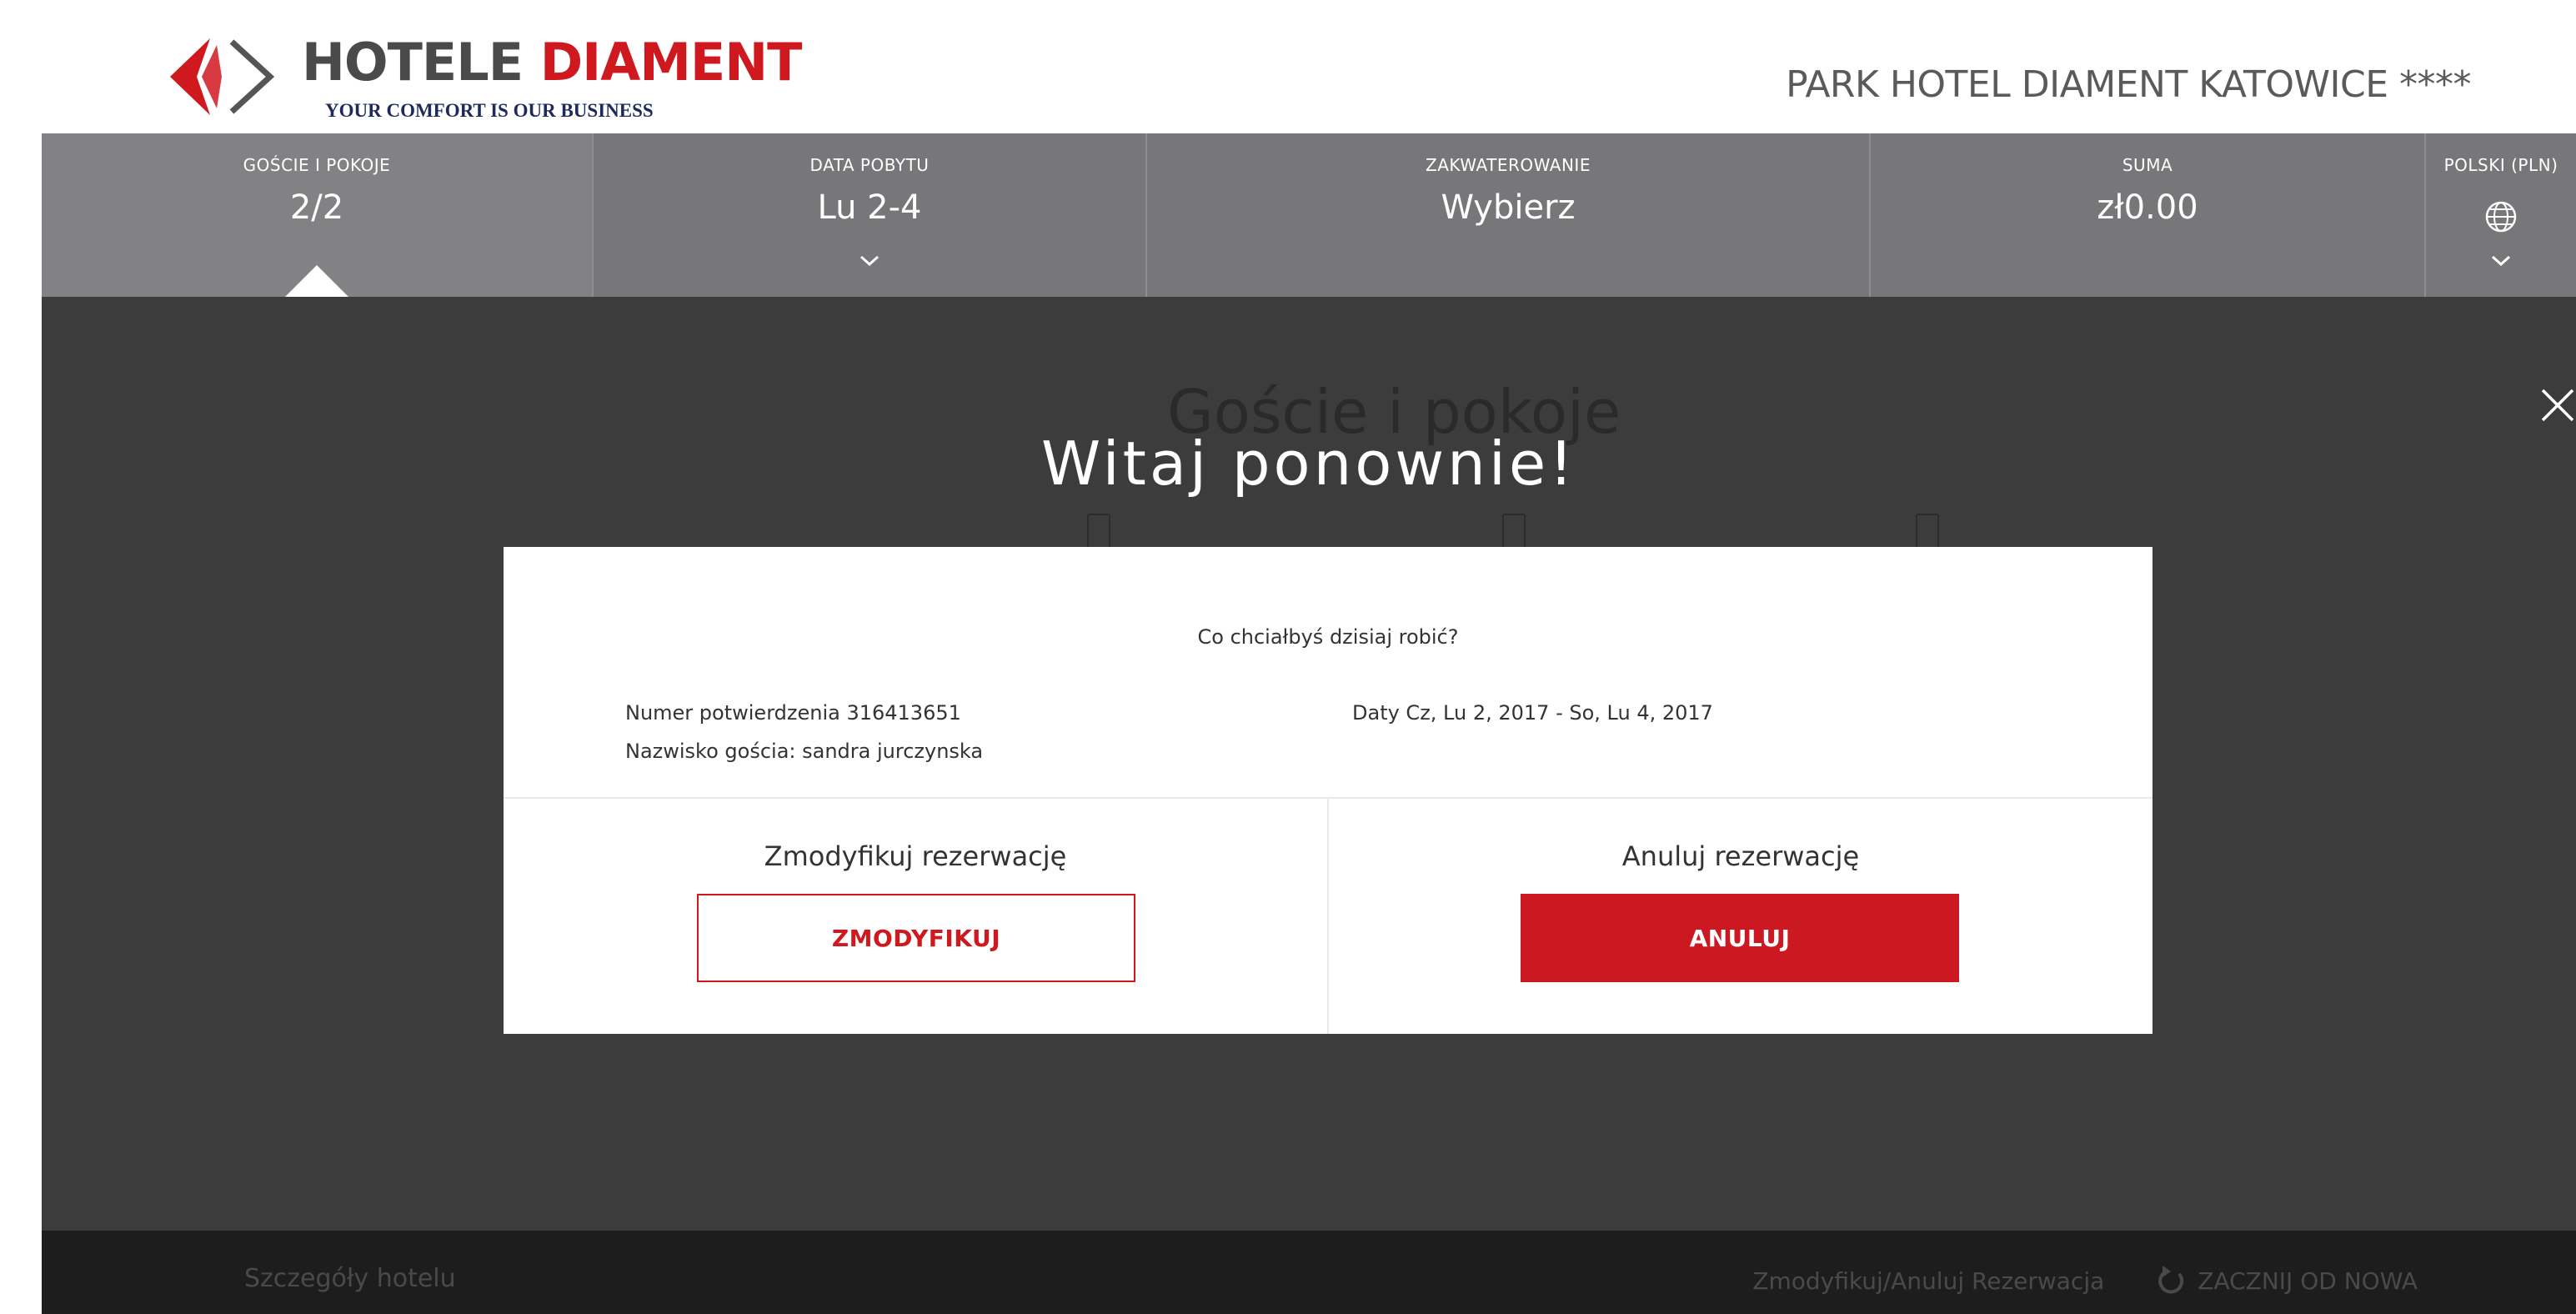 This screenshot has height=1314, width=2576. What do you see at coordinates (316, 281) in the screenshot?
I see `active-step-pointer` at bounding box center [316, 281].